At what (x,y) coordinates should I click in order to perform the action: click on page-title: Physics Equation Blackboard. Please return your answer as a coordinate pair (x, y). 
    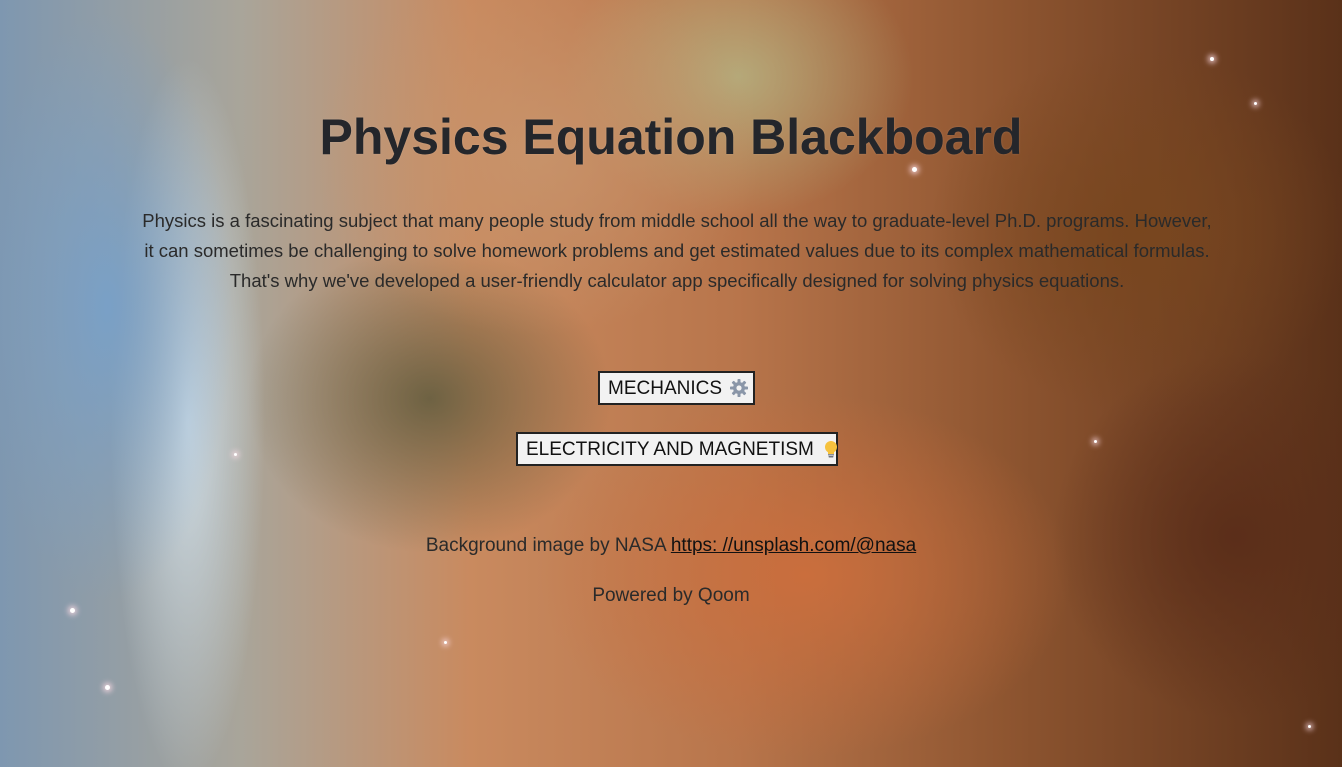
    Looking at the image, I should click on (671, 137).